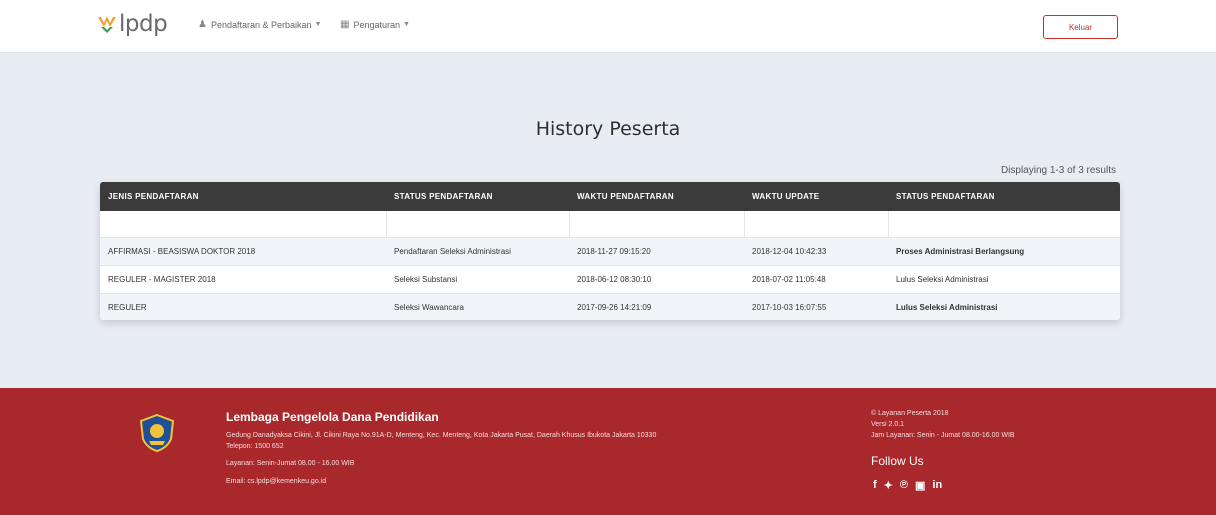  I want to click on cell-status: Seleksi Substansi, so click(477, 278).